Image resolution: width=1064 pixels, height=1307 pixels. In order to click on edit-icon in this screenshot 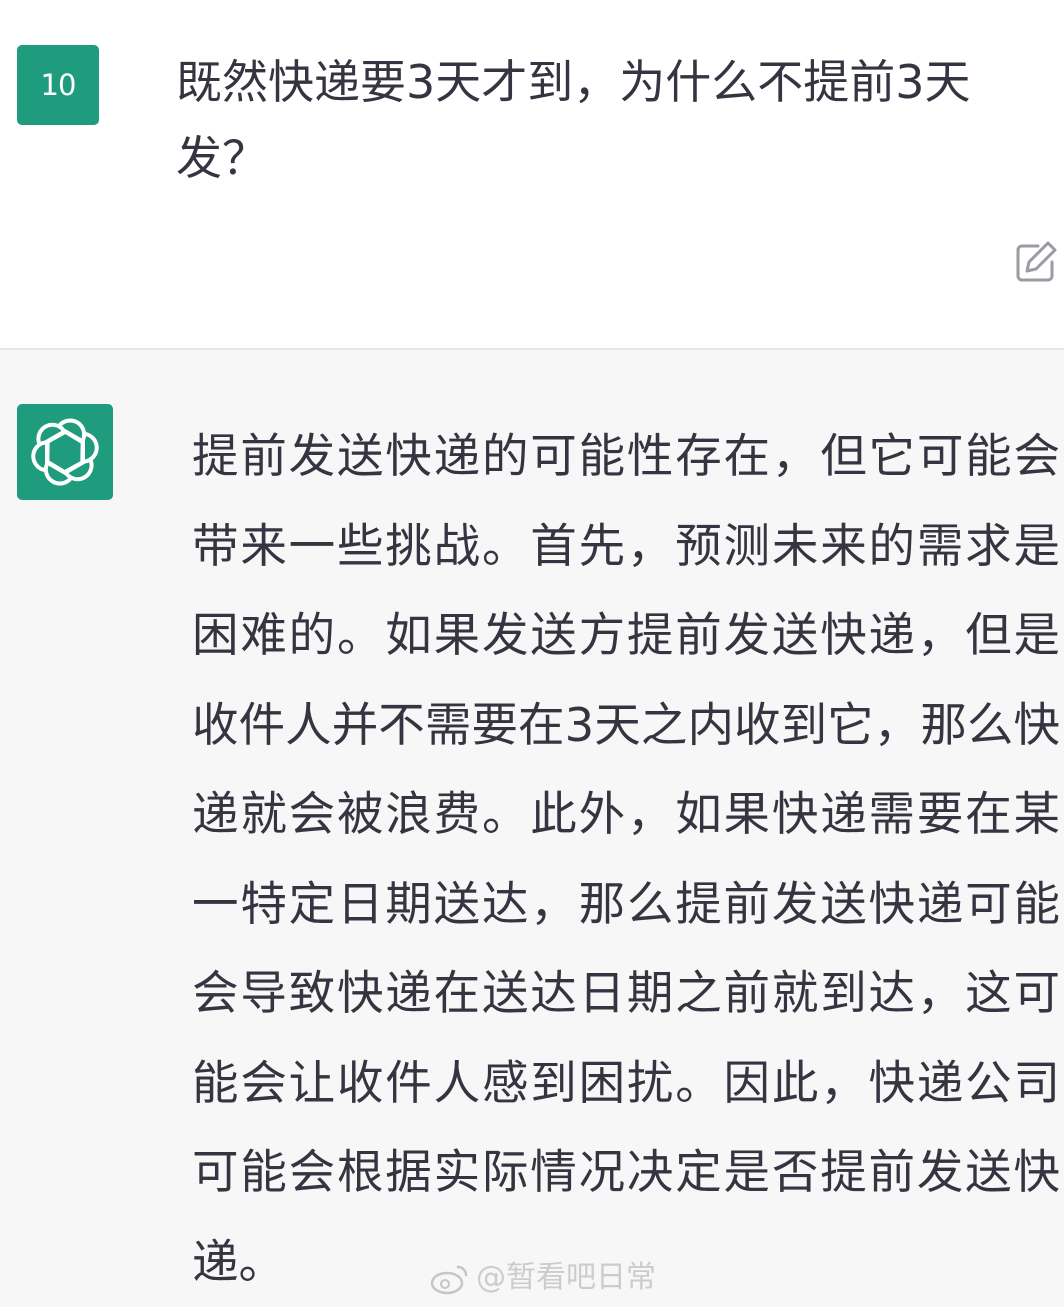, I will do `click(1036, 262)`.